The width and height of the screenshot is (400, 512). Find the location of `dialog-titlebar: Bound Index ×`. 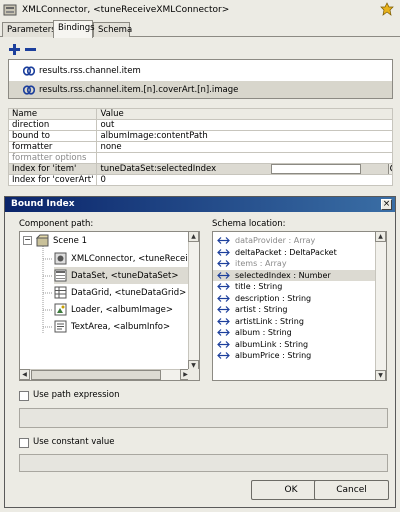

dialog-titlebar: Bound Index × is located at coordinates (200, 204).